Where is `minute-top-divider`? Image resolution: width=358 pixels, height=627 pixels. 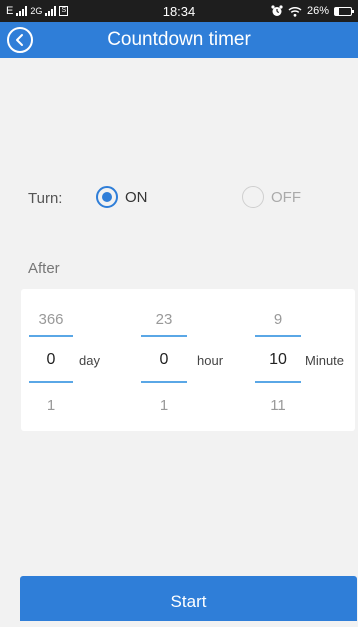
minute-top-divider is located at coordinates (278, 336).